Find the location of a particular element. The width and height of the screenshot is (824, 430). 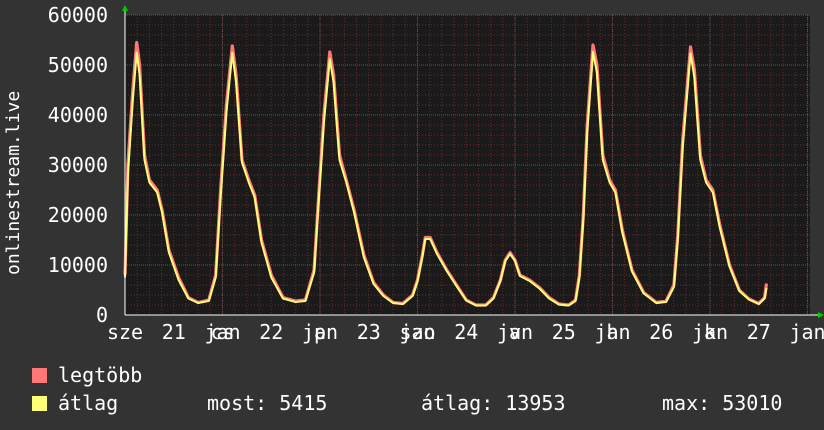

x-tick-label: cs is located at coordinates (222, 332).